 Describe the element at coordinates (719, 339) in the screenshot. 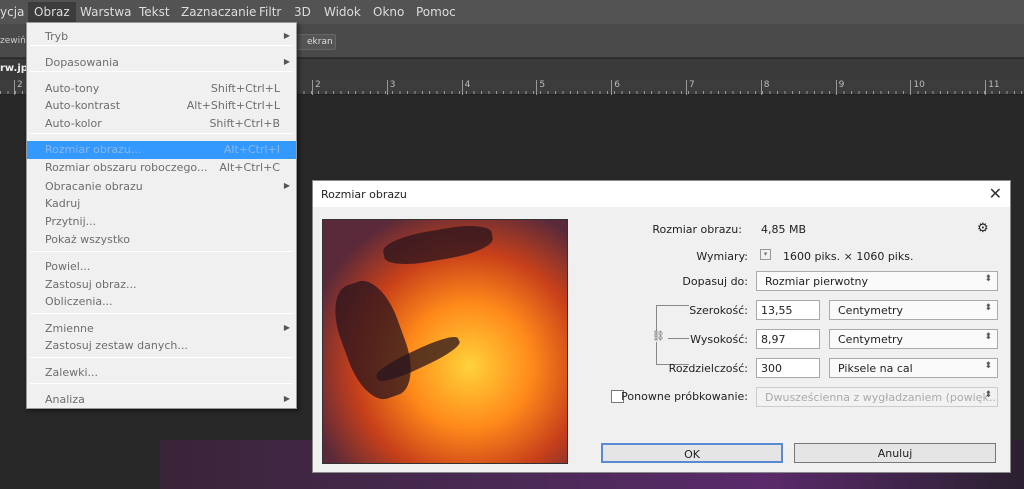

I see `height-label: Wysokość:` at that location.